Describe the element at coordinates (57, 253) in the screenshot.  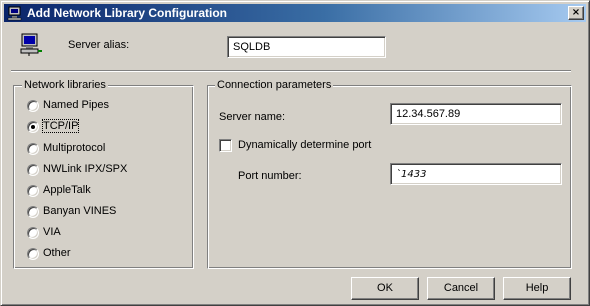
I see `radio-label: Other` at that location.